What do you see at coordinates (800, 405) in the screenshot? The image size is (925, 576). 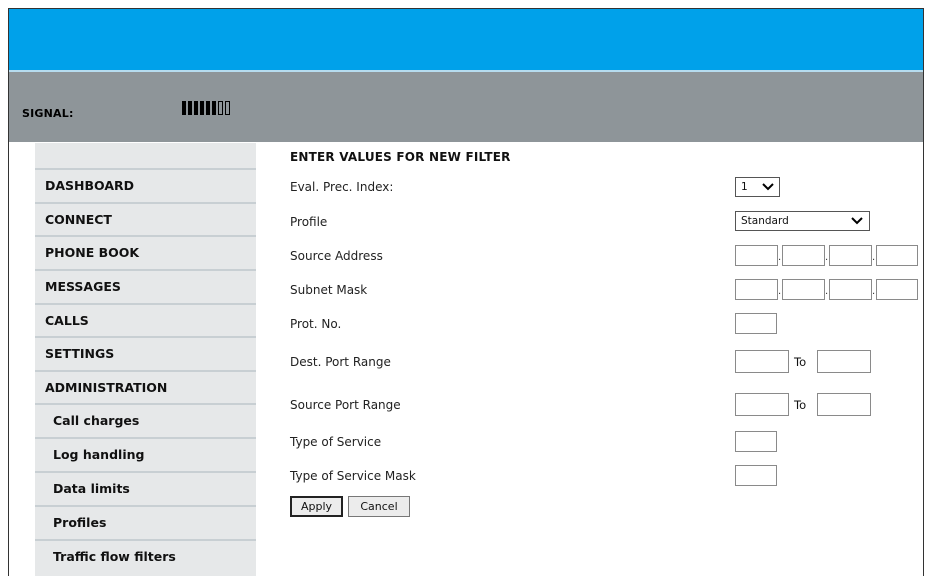 I see `source-port-to-label: To` at bounding box center [800, 405].